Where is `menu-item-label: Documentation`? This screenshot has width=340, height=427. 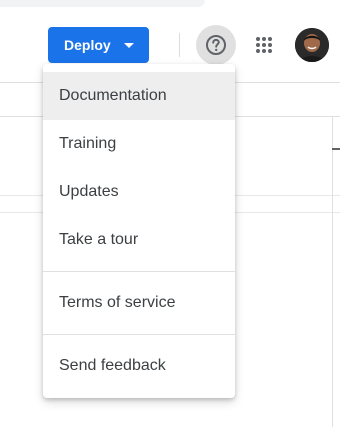 menu-item-label: Documentation is located at coordinates (113, 95).